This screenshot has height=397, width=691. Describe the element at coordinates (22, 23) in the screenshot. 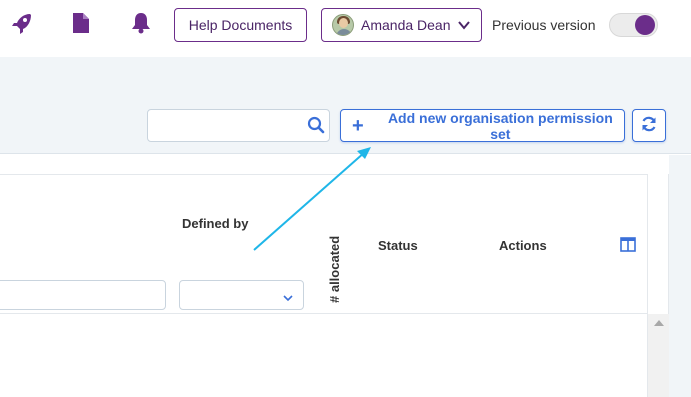

I see `rocket-icon` at that location.